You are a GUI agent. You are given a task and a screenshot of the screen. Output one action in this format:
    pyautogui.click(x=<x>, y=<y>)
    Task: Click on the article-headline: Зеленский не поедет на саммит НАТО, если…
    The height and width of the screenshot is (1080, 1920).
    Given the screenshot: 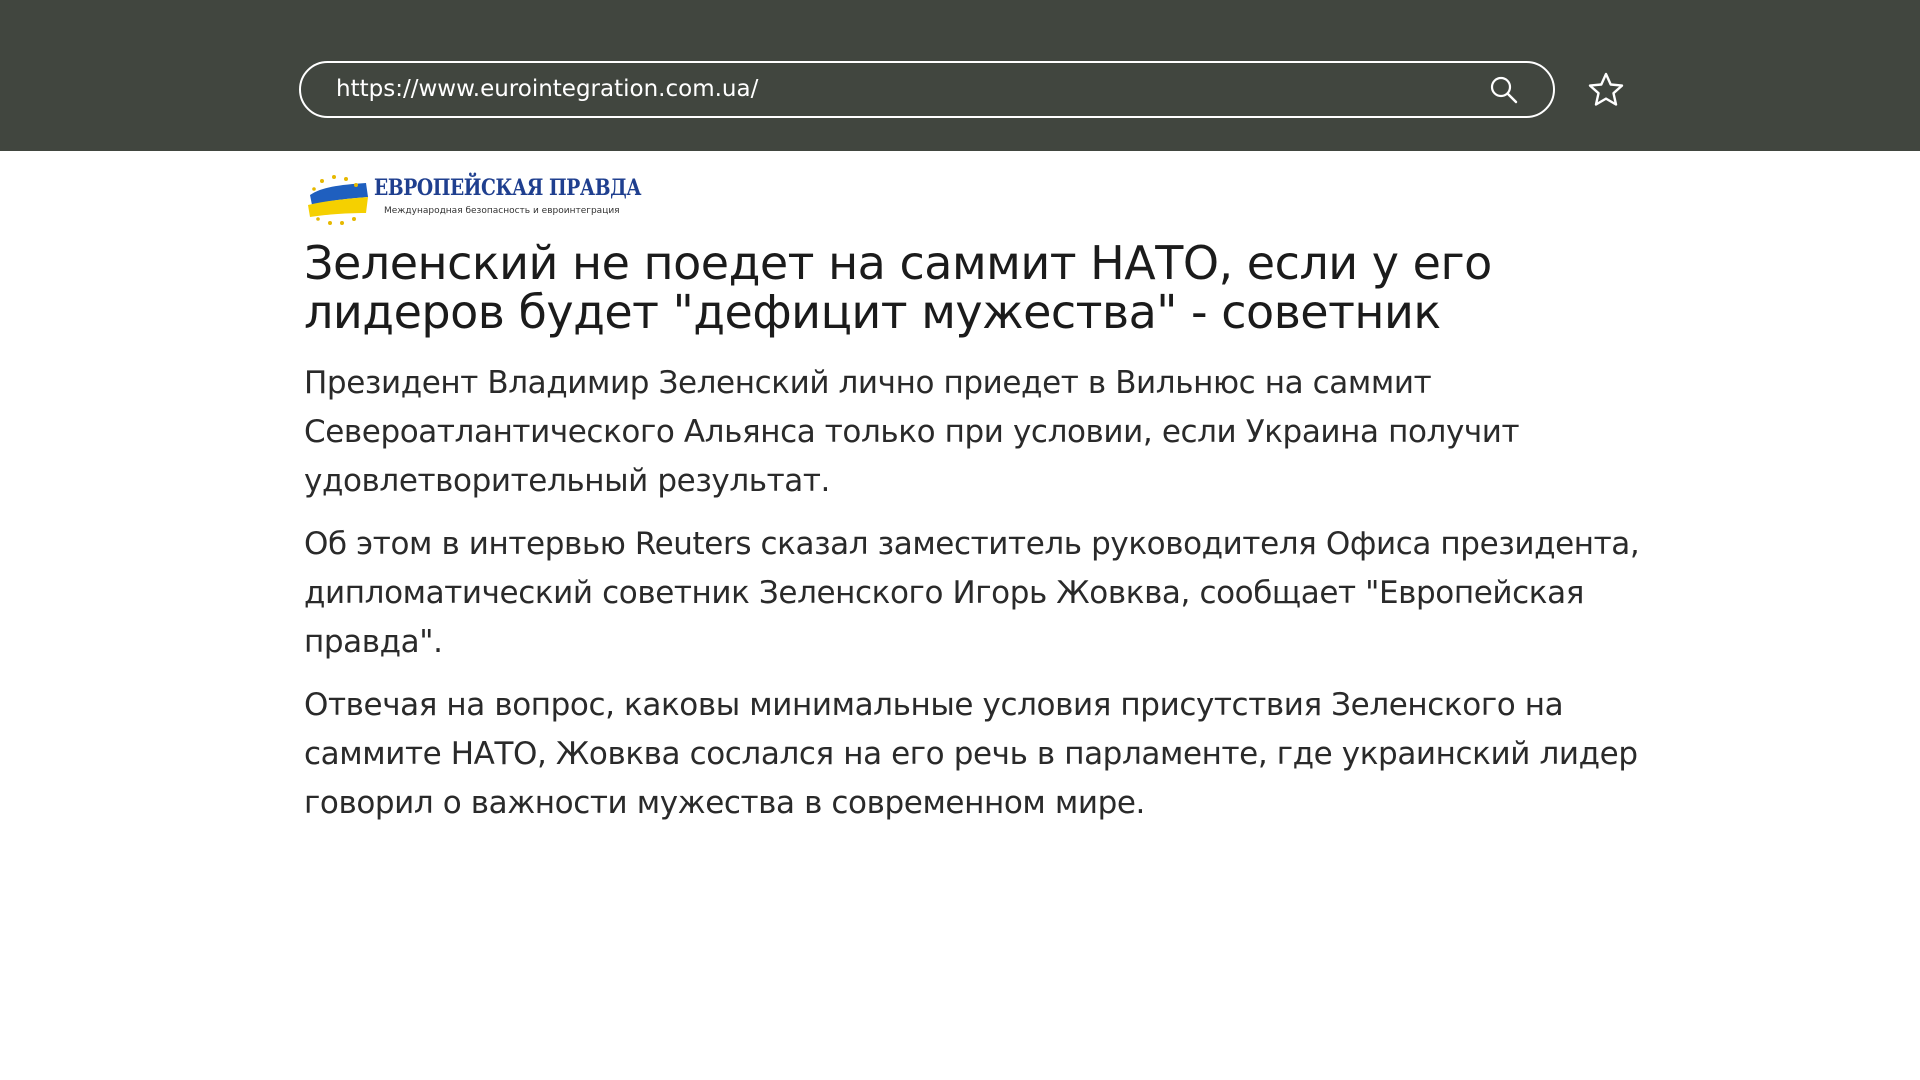 What is the action you would take?
    pyautogui.click(x=898, y=287)
    